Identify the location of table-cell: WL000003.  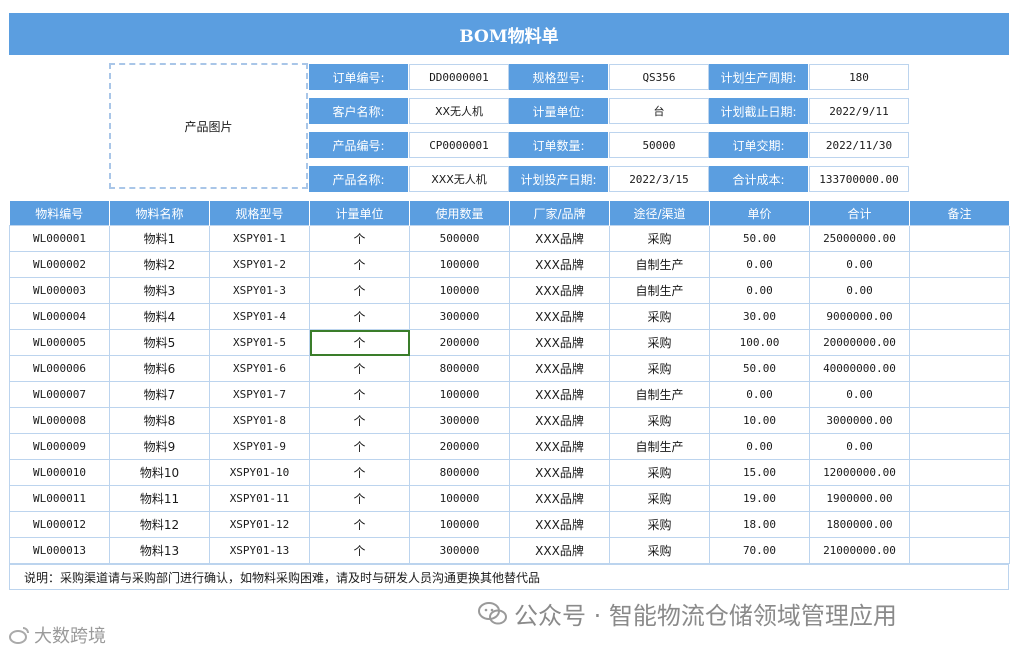
(59, 290).